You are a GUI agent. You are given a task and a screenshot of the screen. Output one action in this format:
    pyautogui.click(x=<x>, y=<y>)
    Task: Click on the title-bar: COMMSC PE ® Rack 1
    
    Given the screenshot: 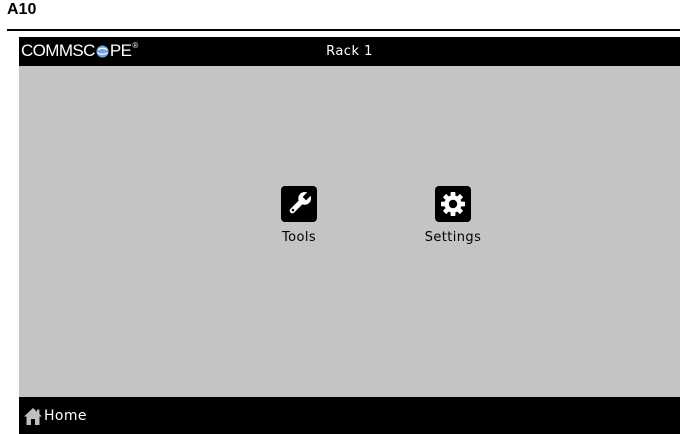 What is the action you would take?
    pyautogui.click(x=349, y=51)
    